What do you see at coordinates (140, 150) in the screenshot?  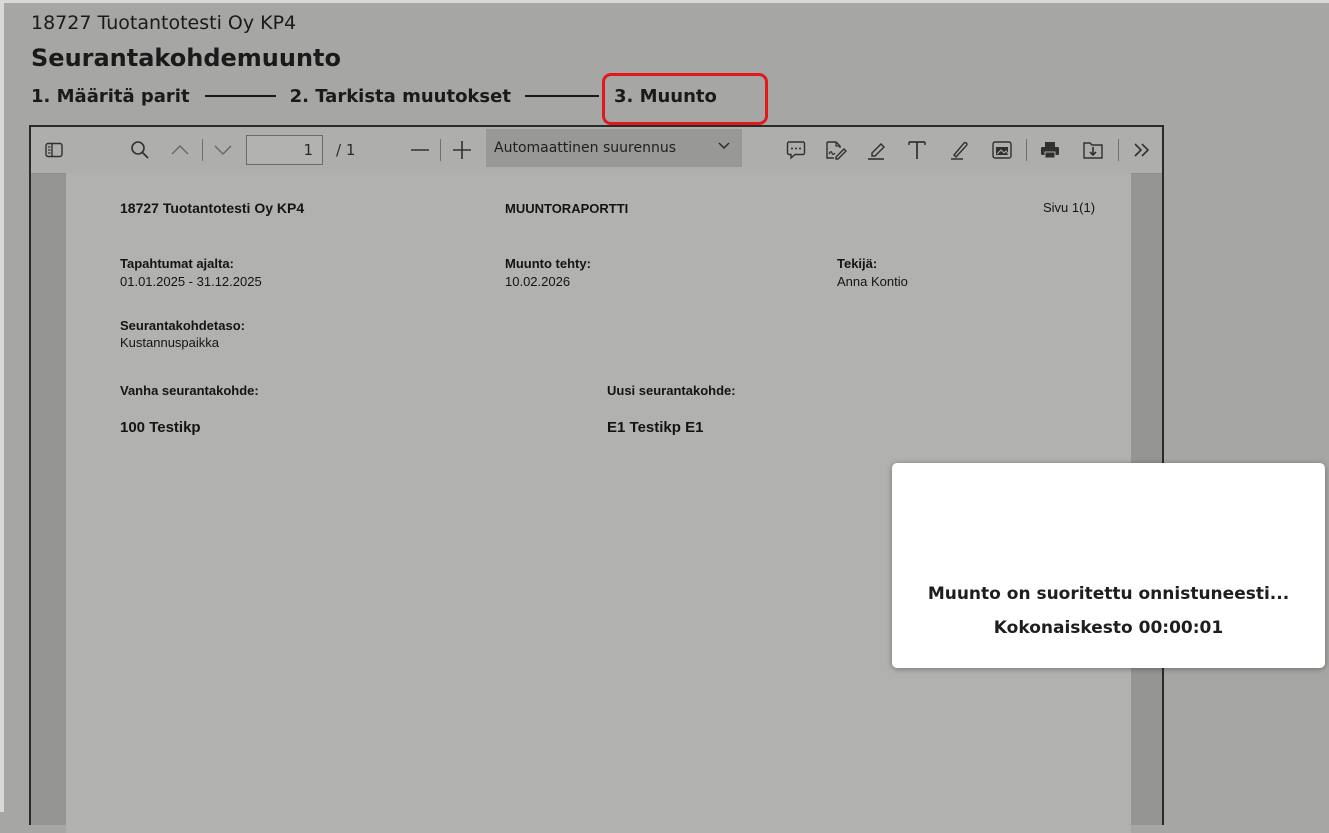 I see `search-icon` at bounding box center [140, 150].